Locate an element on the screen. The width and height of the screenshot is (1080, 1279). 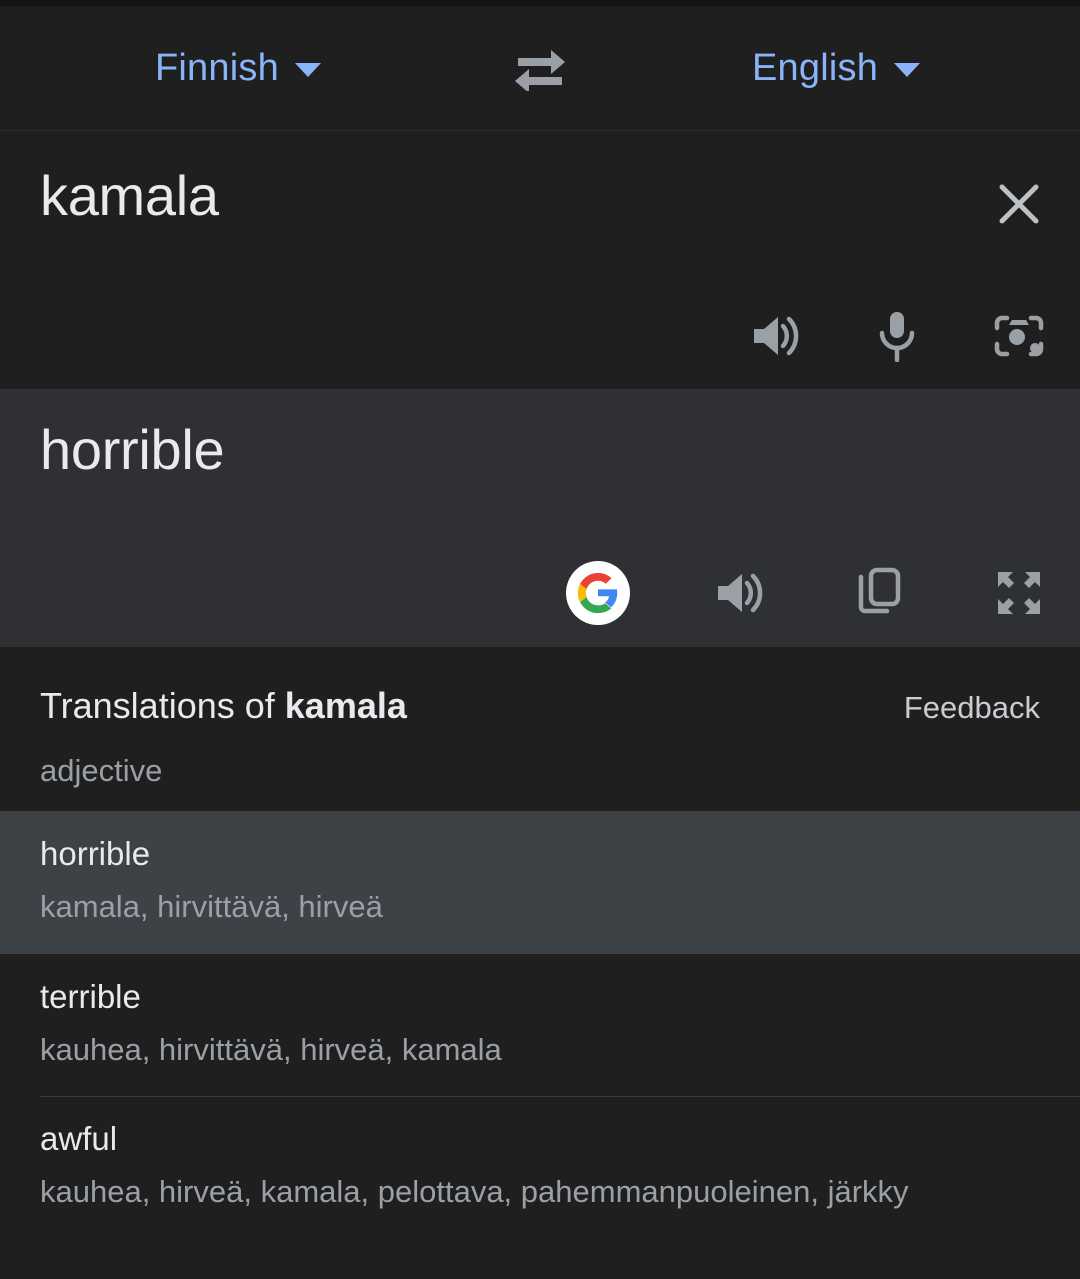
google-logo-icon is located at coordinates (597, 593).